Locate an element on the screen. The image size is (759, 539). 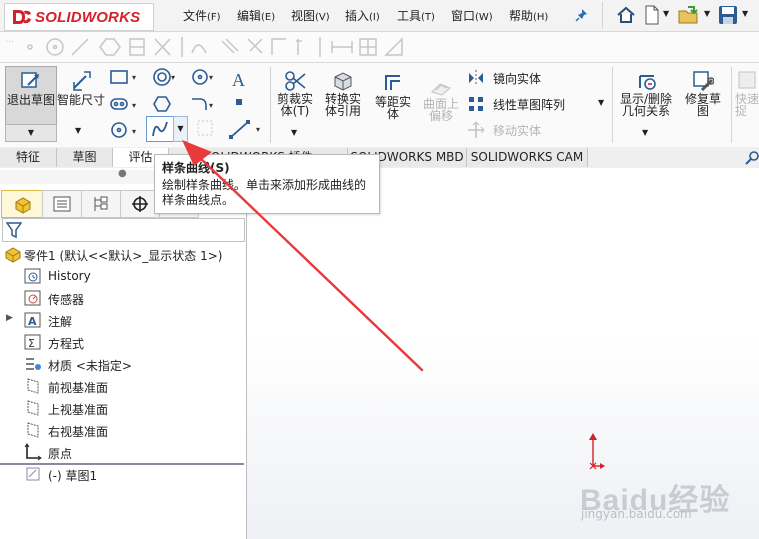
tree-label: (-) 草图1 is located at coordinates (73, 476).